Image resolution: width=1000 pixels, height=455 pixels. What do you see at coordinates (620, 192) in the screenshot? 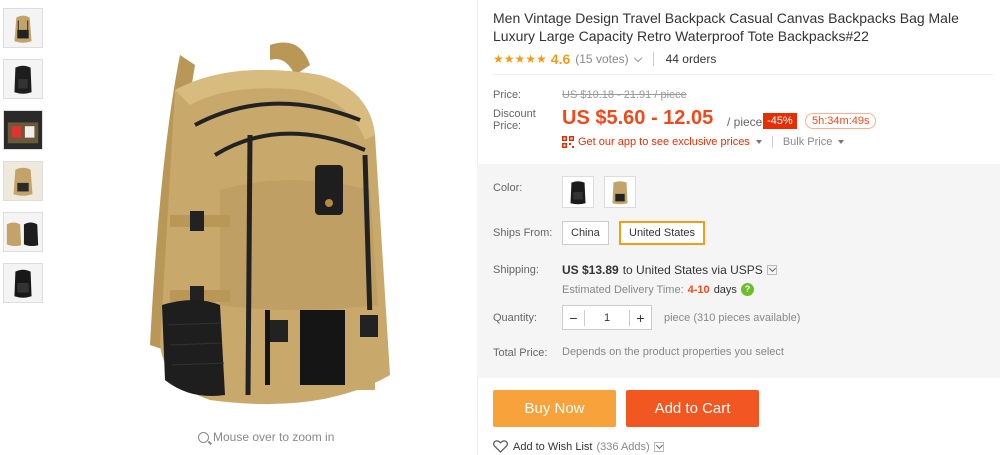
I see `color-swatch-khaki` at bounding box center [620, 192].